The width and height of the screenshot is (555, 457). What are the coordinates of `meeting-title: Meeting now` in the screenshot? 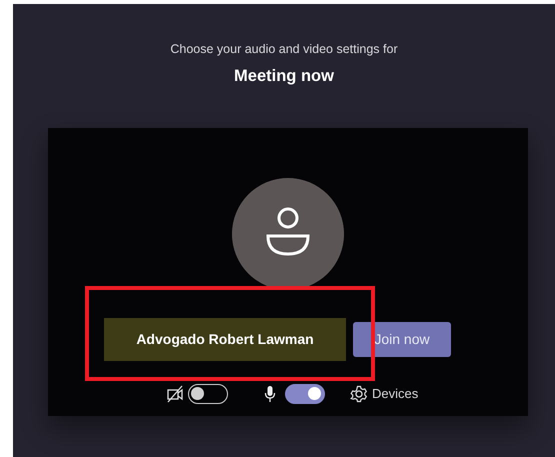 It's located at (284, 76).